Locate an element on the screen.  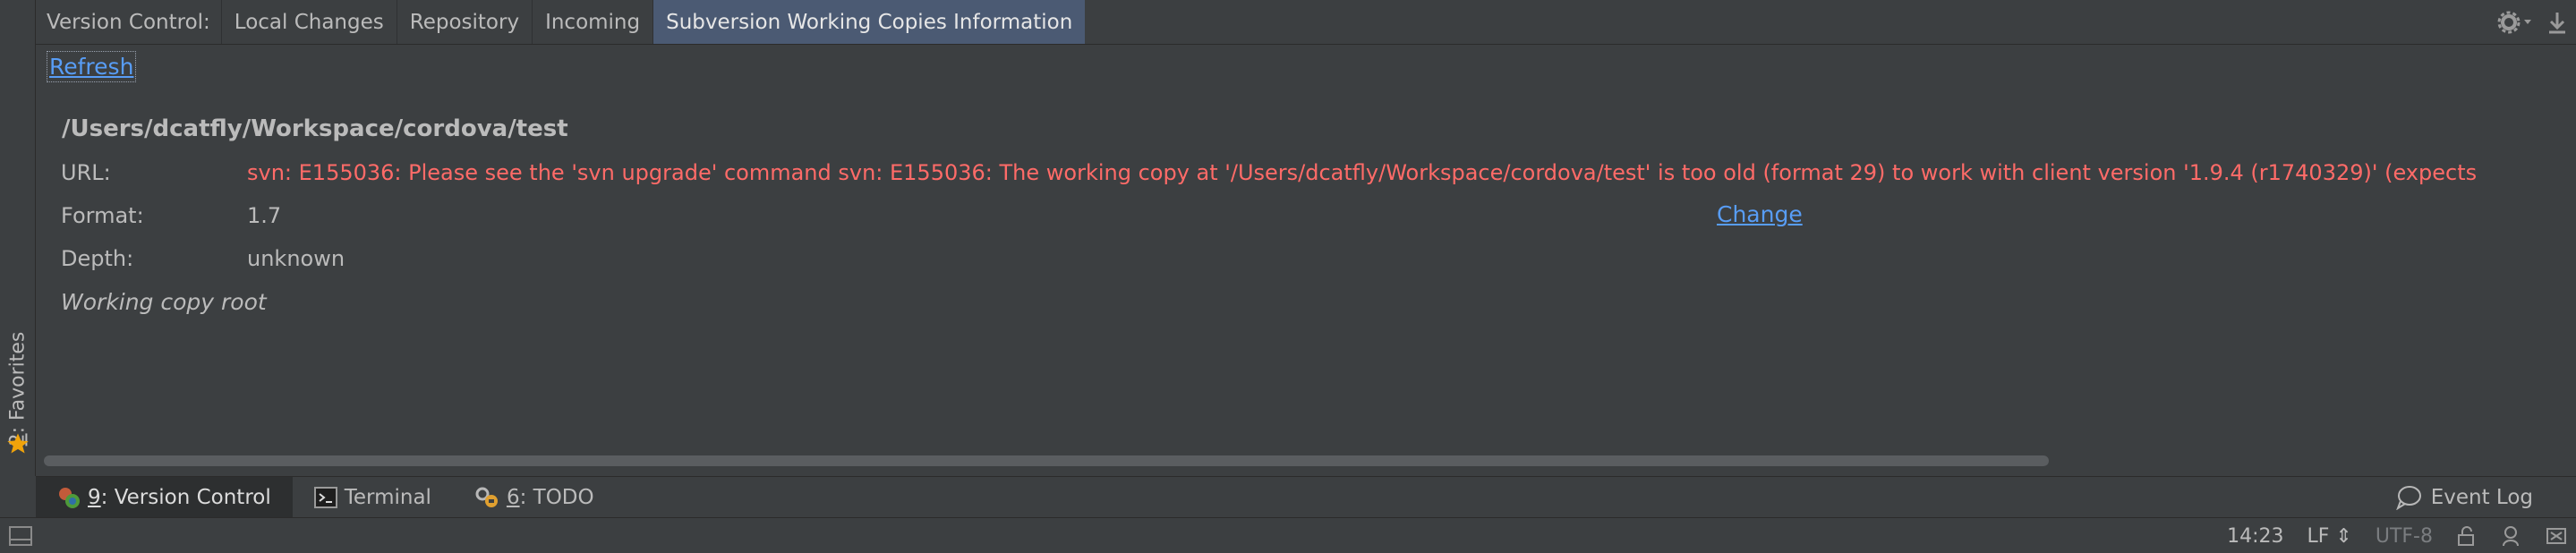
toggle-tool-windows-icon is located at coordinates (20, 536).